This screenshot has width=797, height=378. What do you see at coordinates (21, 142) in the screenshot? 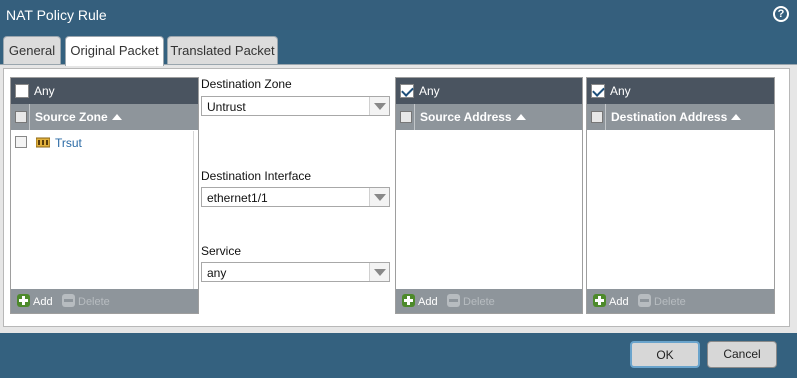
I see `row-checkbox` at bounding box center [21, 142].